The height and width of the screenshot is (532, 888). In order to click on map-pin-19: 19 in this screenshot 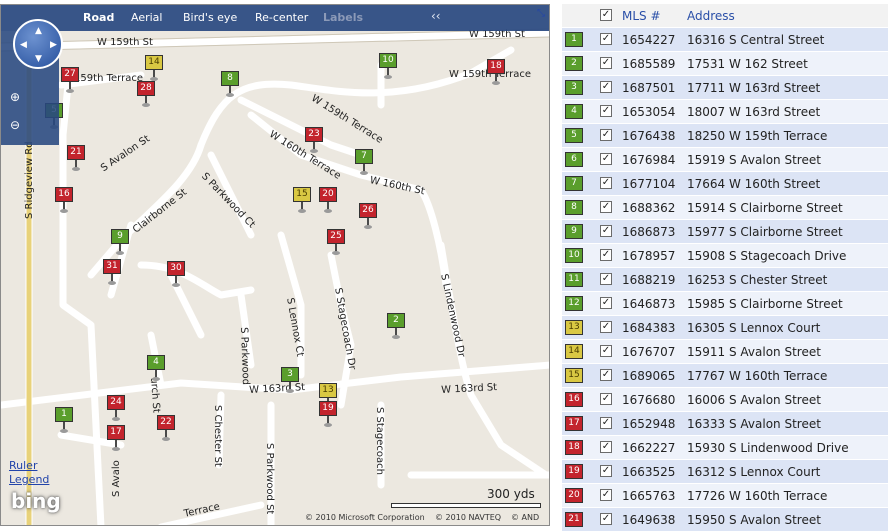, I will do `click(328, 414)`.